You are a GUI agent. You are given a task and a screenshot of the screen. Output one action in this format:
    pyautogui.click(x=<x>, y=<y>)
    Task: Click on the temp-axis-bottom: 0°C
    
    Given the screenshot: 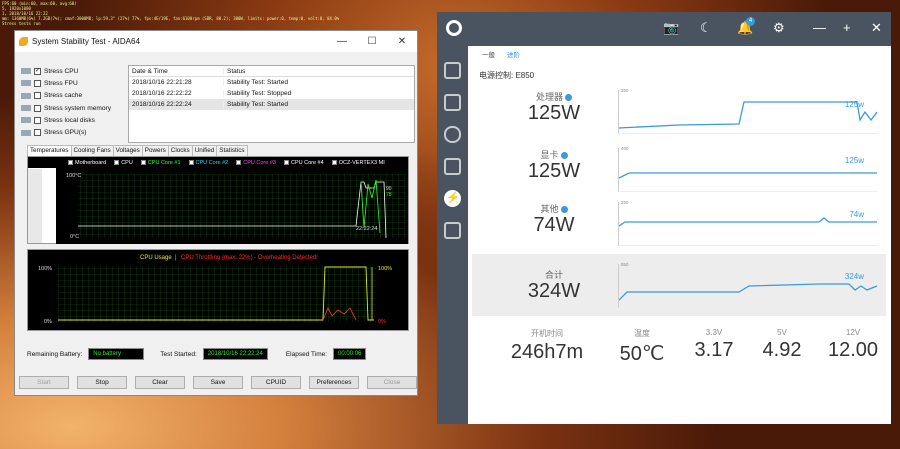 What is the action you would take?
    pyautogui.click(x=74, y=237)
    